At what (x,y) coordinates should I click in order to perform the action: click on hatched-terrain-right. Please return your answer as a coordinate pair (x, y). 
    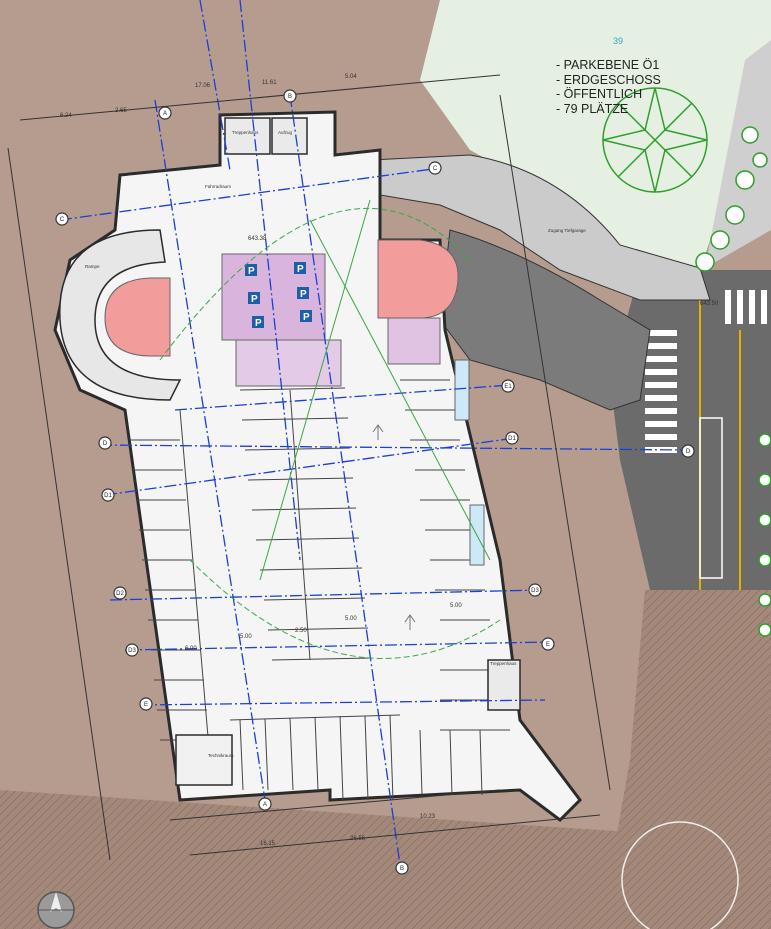
    Looking at the image, I should click on (685, 759).